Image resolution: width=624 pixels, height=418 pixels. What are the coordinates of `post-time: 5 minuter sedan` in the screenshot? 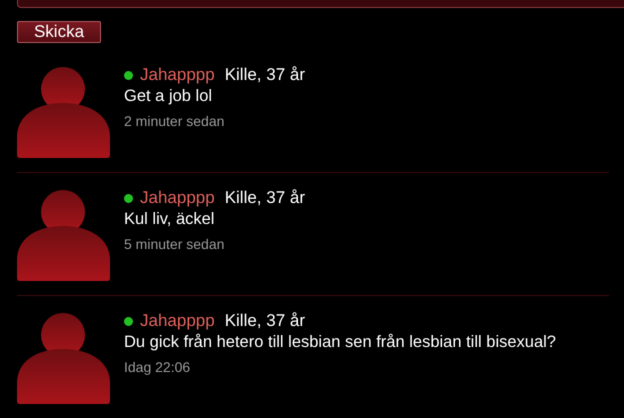 It's located at (175, 244).